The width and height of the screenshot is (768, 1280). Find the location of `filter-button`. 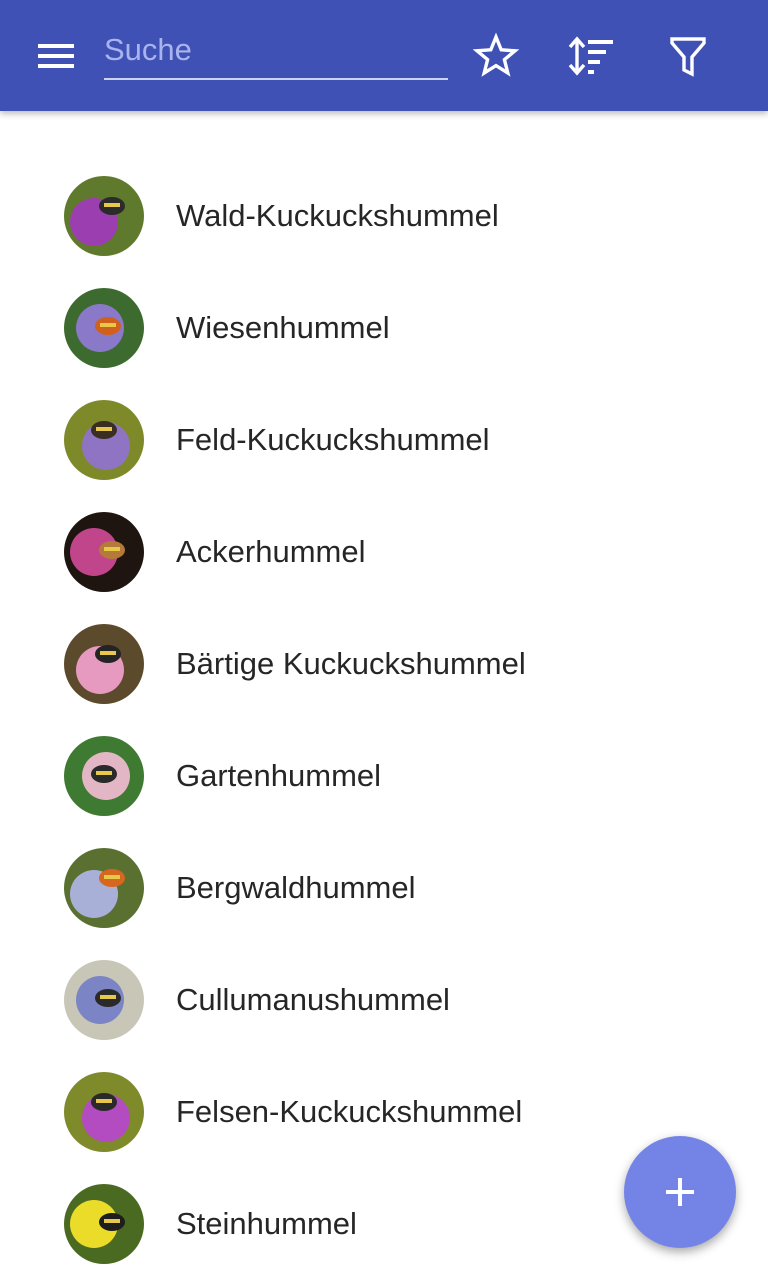

filter-button is located at coordinates (688, 56).